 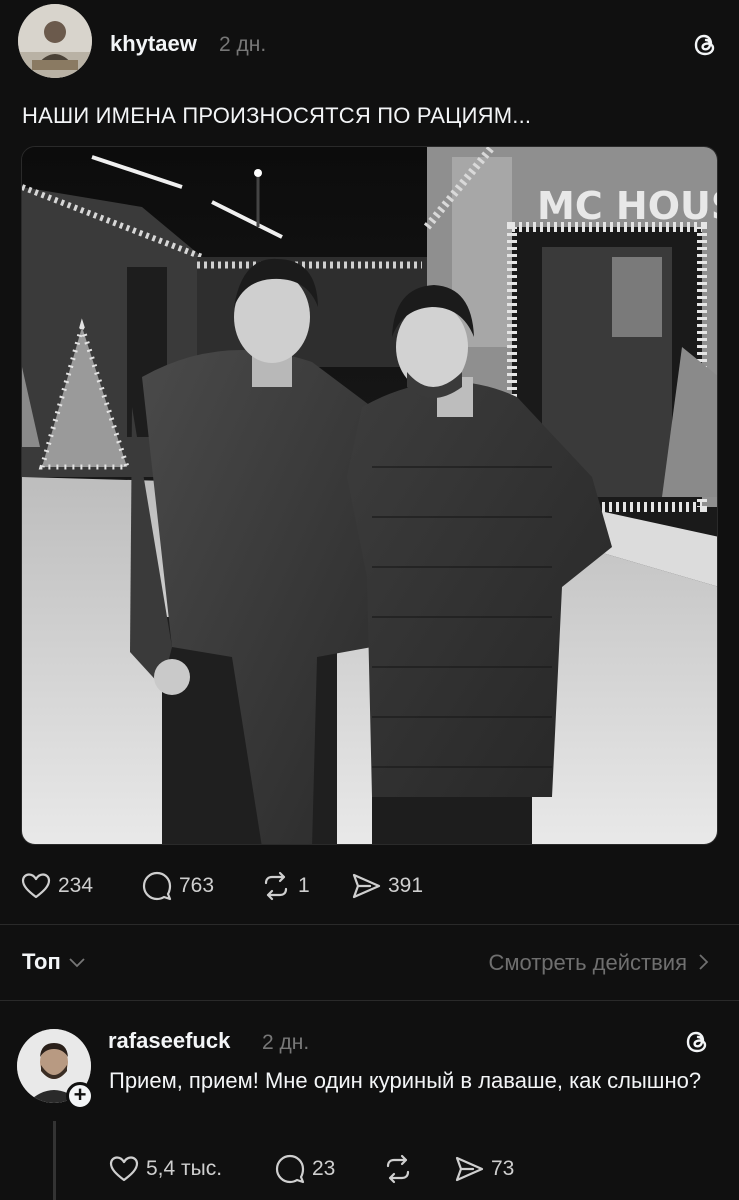 I want to click on reply-author-username: rafaseefuck, so click(x=169, y=1041).